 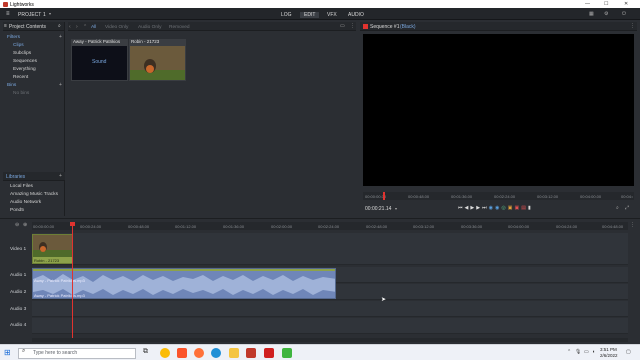 What do you see at coordinates (18, 275) in the screenshot?
I see `track-label-audio-1: Audio 1` at bounding box center [18, 275].